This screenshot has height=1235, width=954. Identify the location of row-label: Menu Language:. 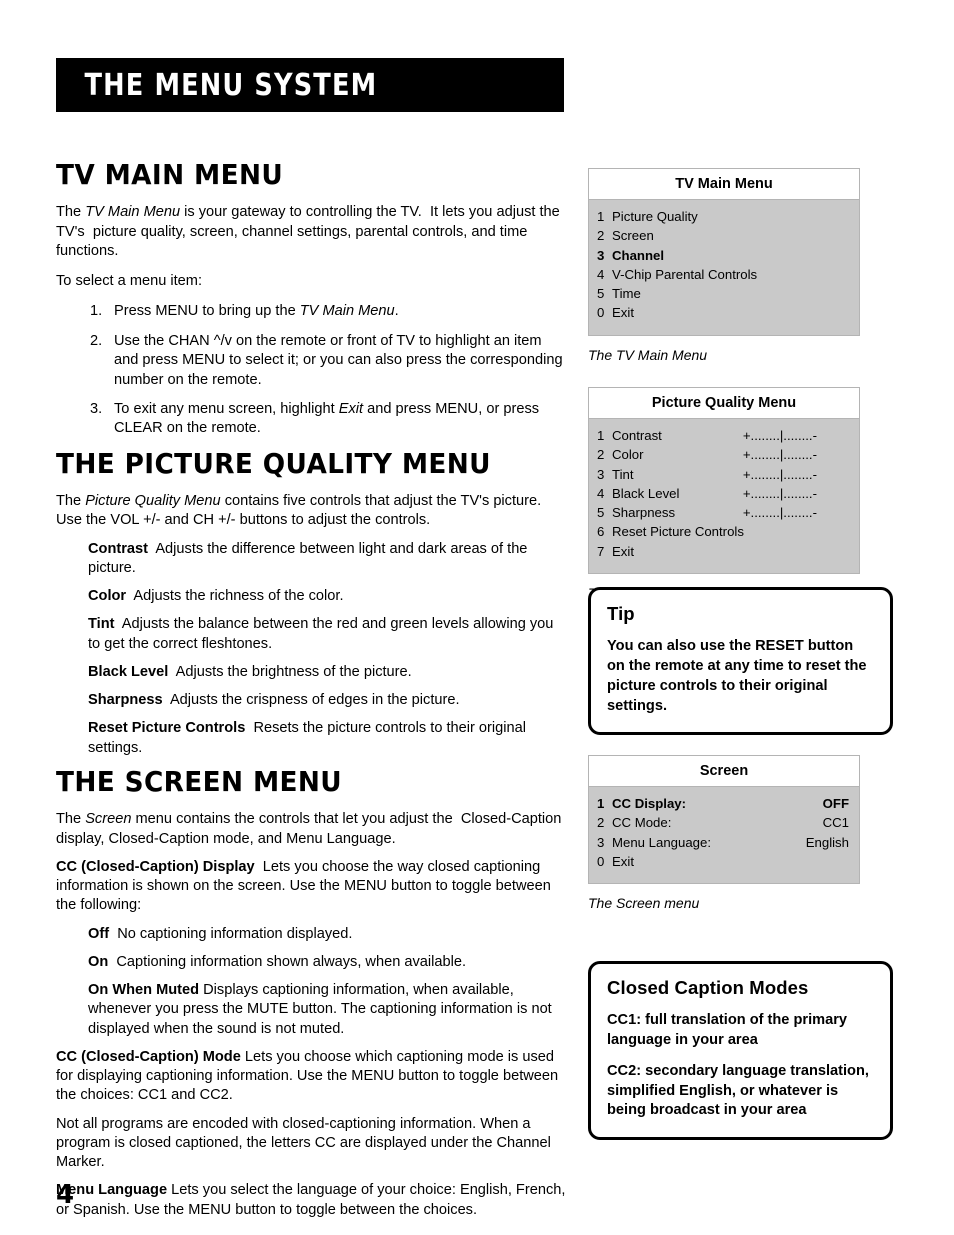
(661, 842).